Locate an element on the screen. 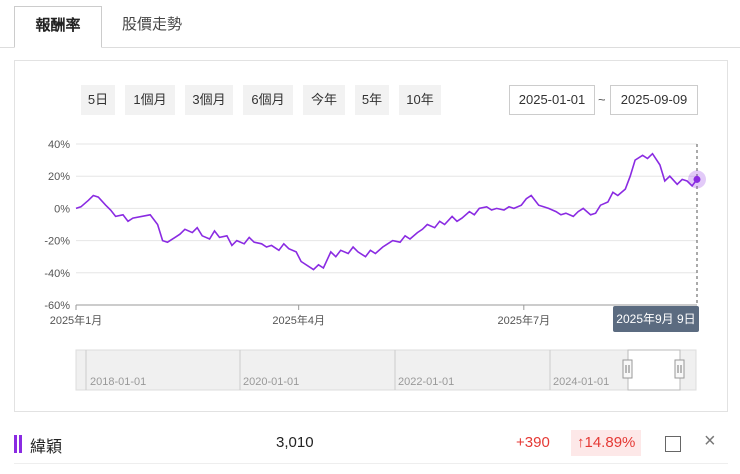  stock-name: 緯穎 is located at coordinates (46, 447).